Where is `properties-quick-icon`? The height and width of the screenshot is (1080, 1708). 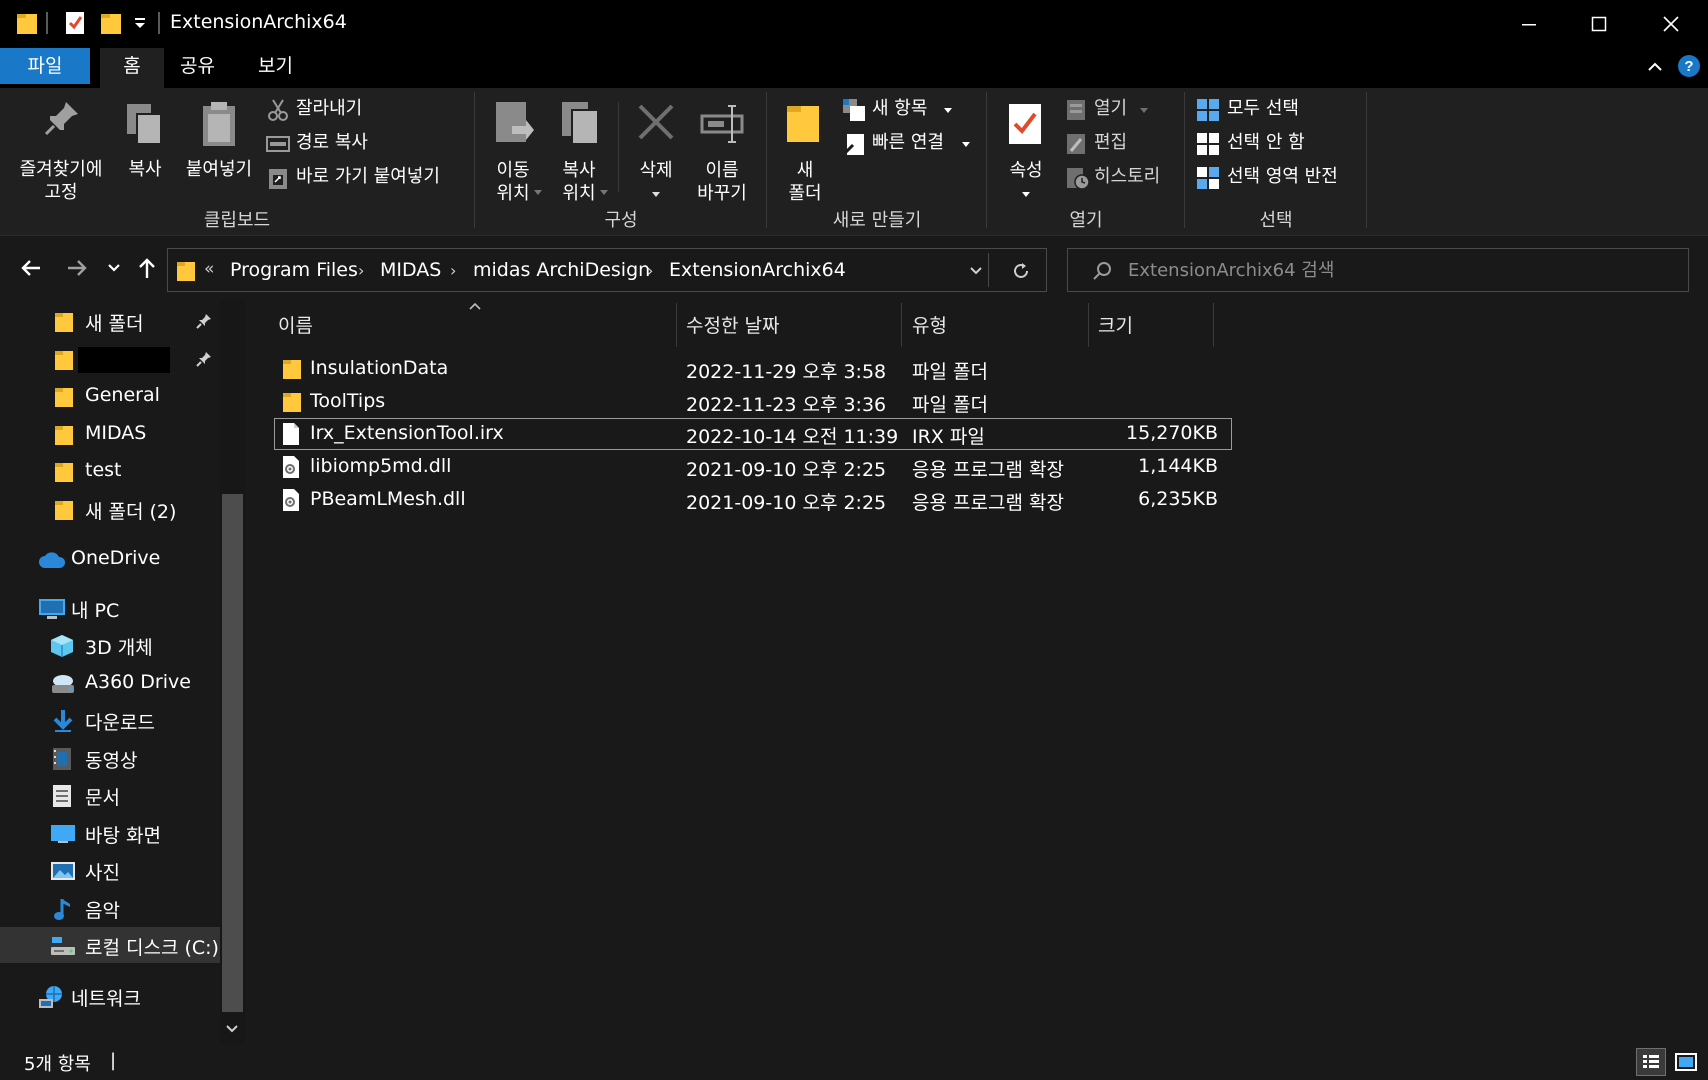 properties-quick-icon is located at coordinates (75, 23).